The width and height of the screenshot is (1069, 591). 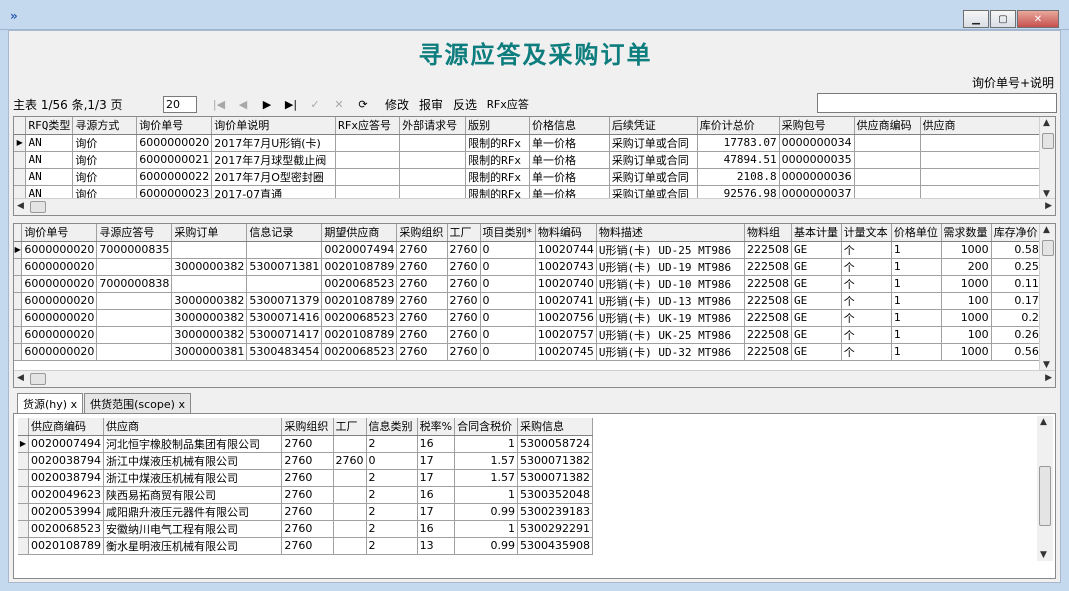 What do you see at coordinates (368, 126) in the screenshot?
I see `column-header: RFx应答号` at bounding box center [368, 126].